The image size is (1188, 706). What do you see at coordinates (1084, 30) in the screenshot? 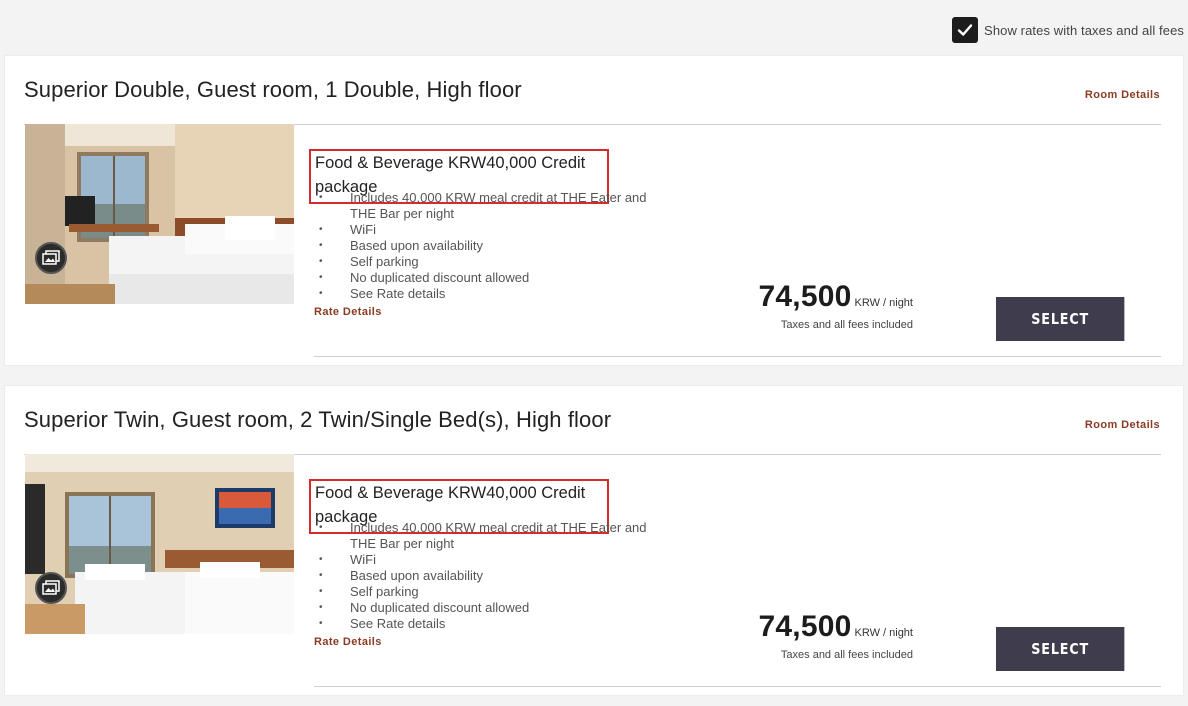
I see `tax-toggle-label: Show rates with taxes and all fees` at bounding box center [1084, 30].